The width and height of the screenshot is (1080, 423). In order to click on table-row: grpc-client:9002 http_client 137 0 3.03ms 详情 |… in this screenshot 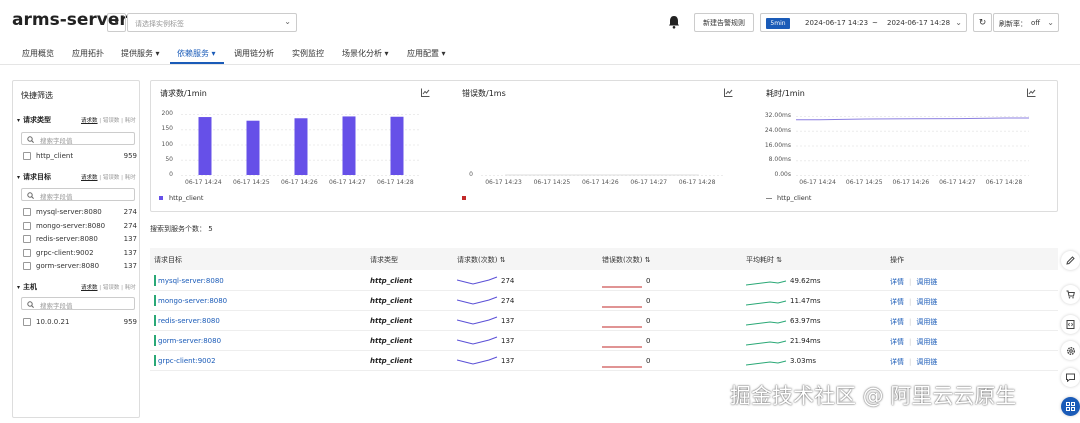, I will do `click(604, 361)`.